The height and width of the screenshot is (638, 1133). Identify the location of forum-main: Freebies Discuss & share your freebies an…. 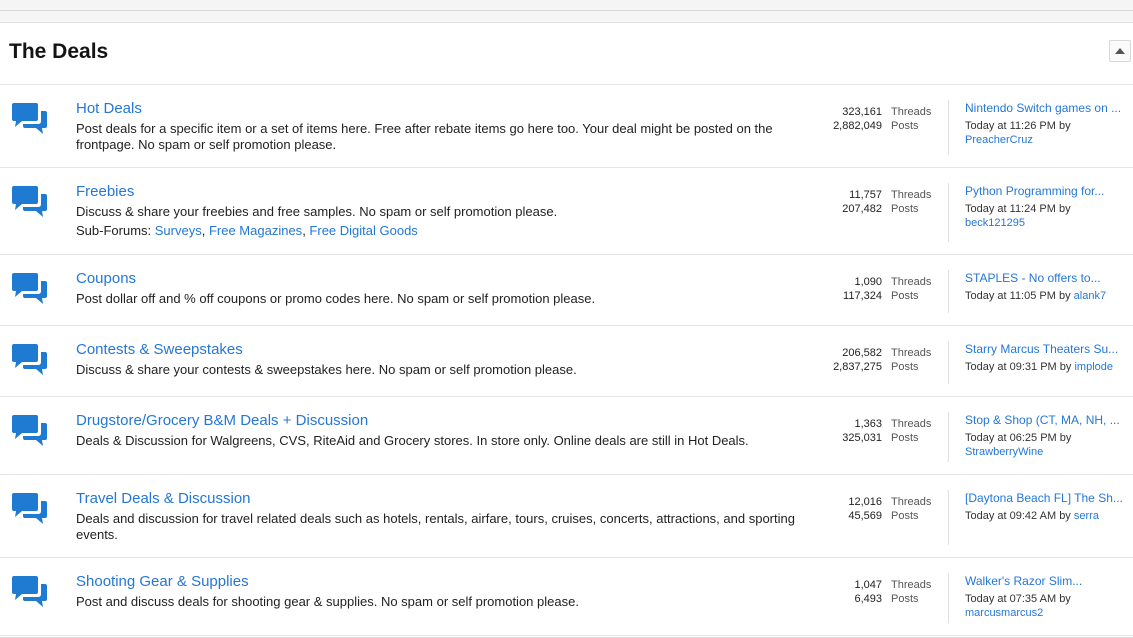
(441, 211).